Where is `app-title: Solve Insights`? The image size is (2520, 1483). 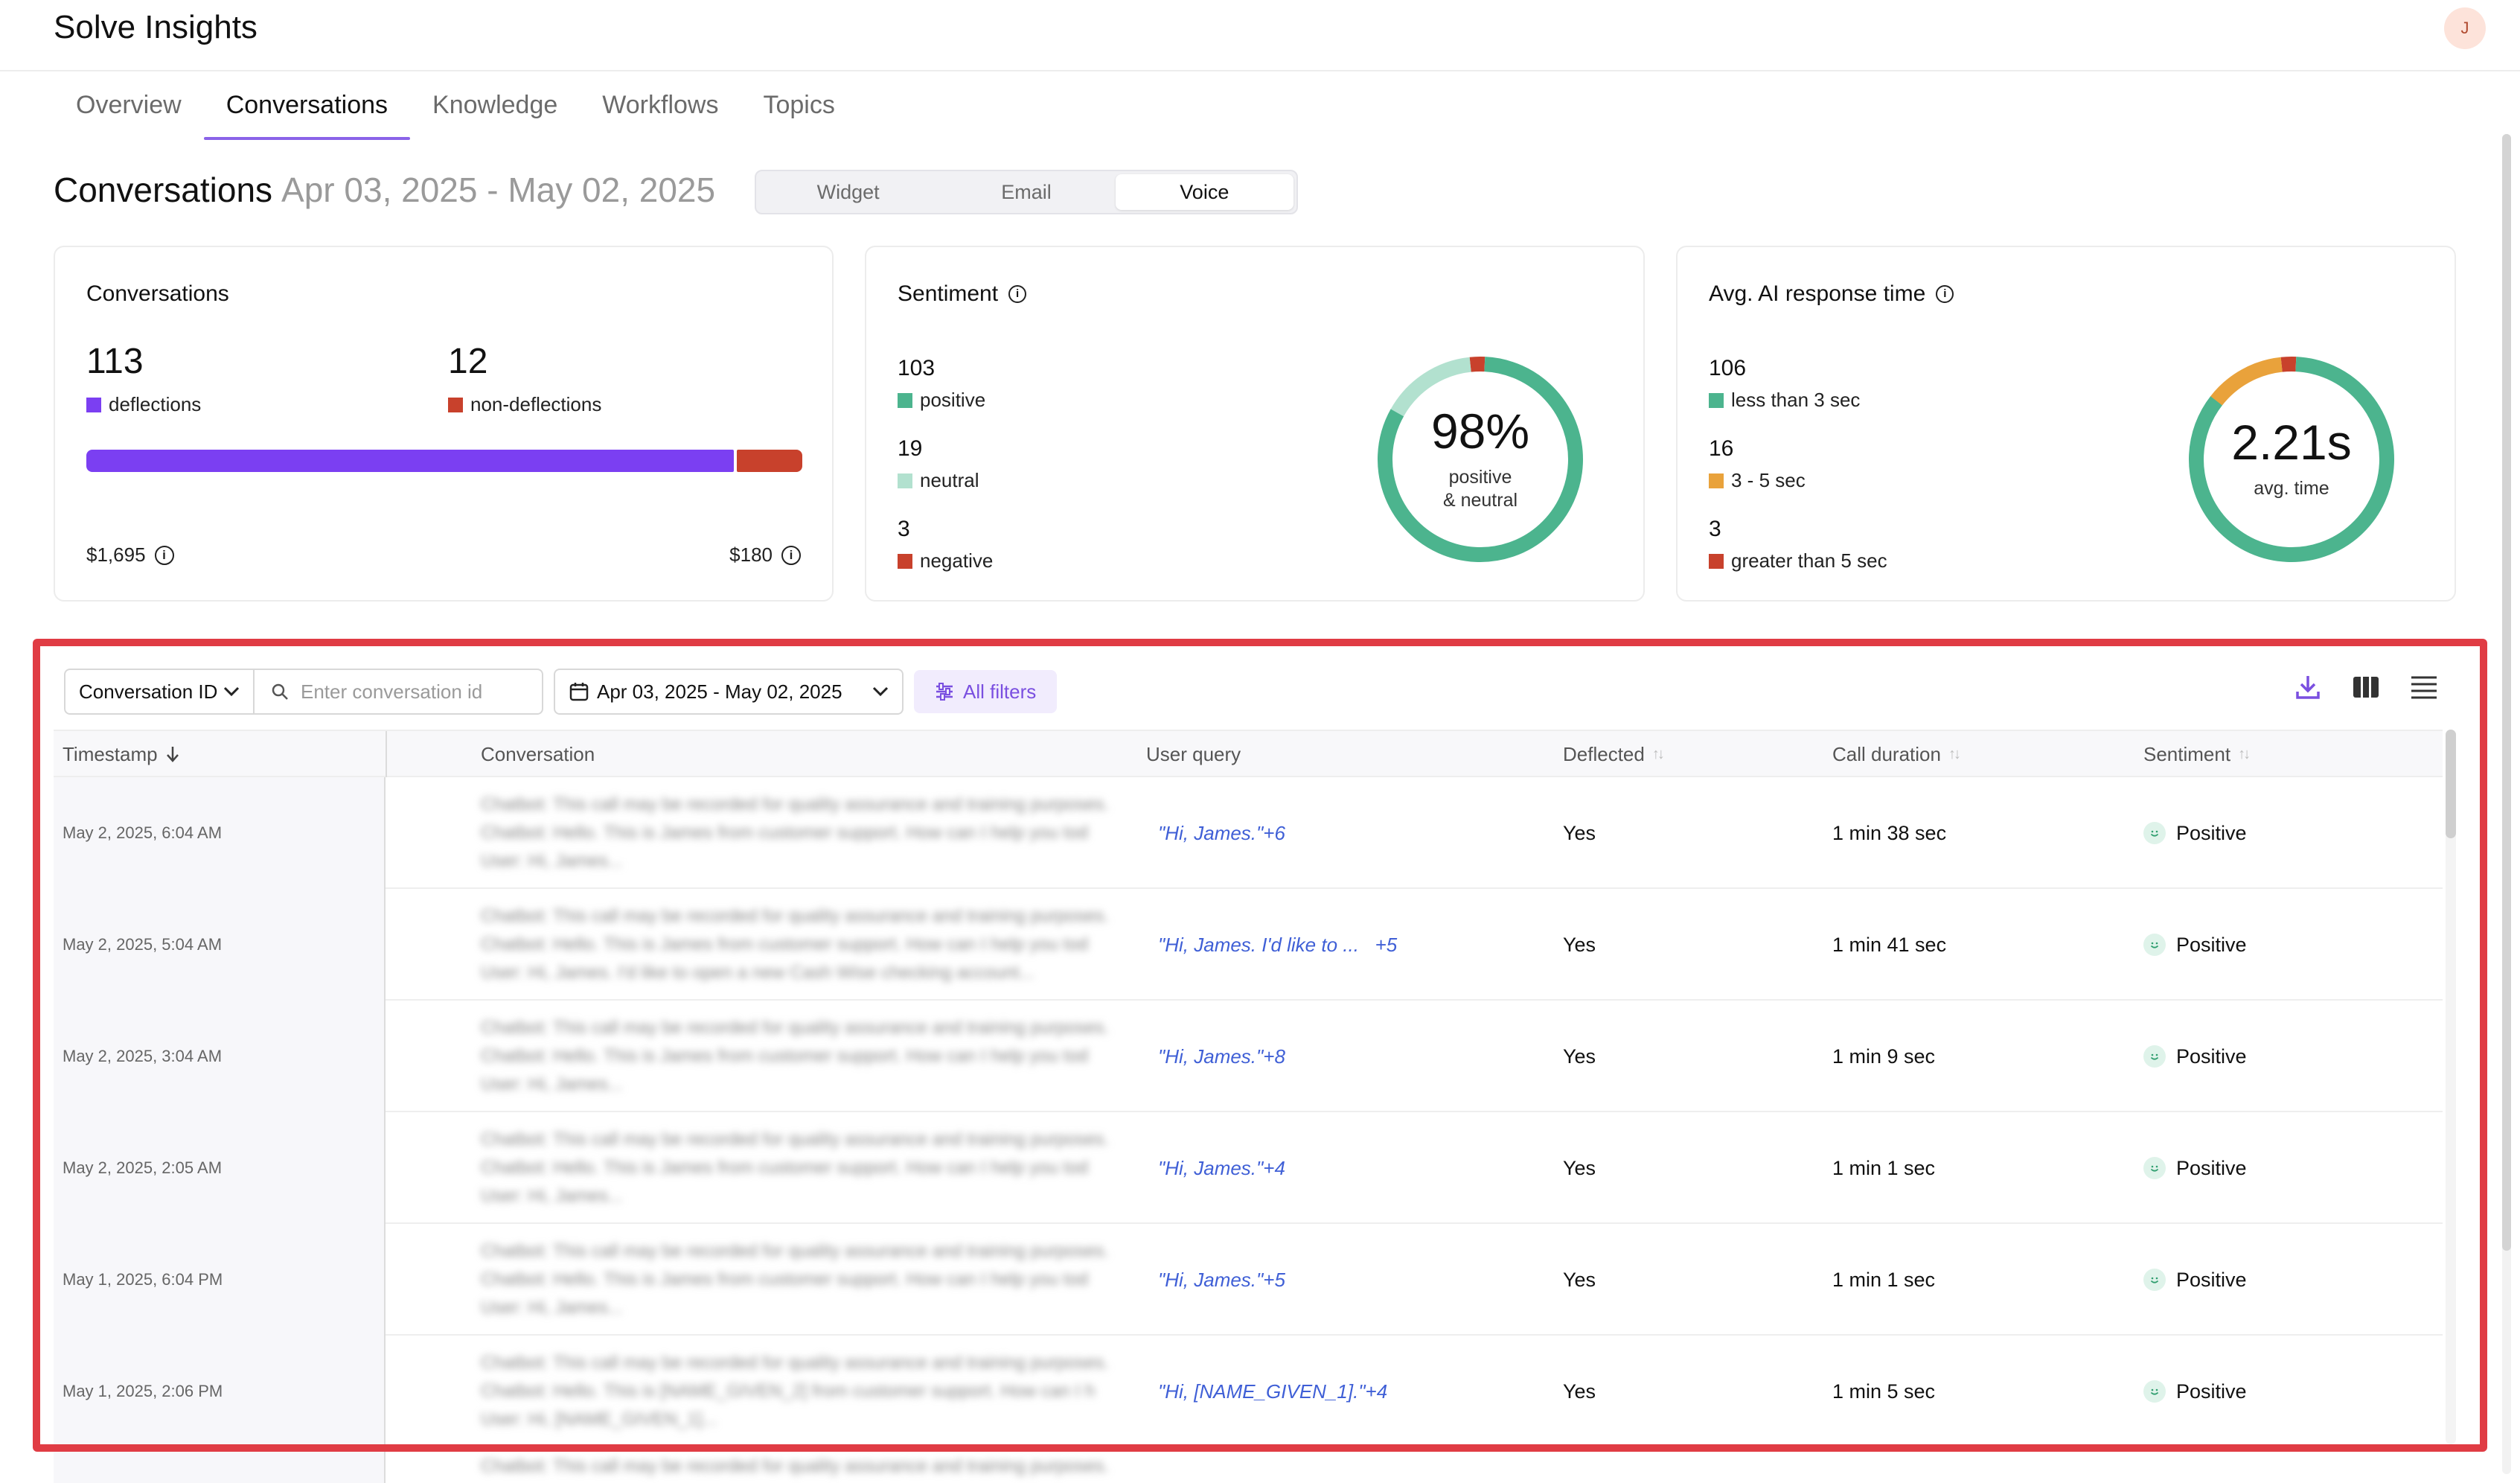
app-title: Solve Insights is located at coordinates (156, 27).